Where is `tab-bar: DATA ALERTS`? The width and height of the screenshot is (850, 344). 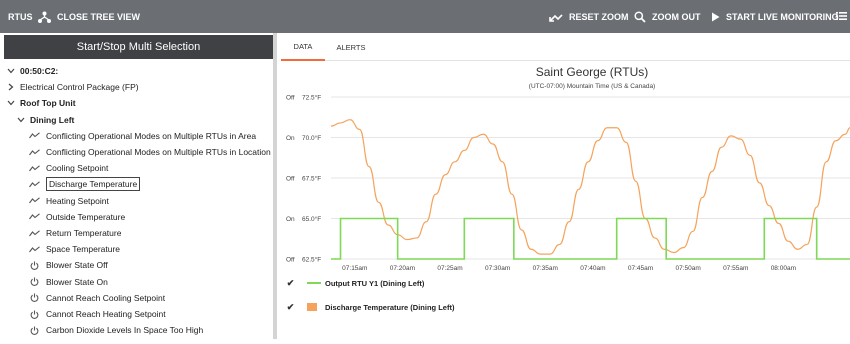 tab-bar: DATA ALERTS is located at coordinates (565, 47).